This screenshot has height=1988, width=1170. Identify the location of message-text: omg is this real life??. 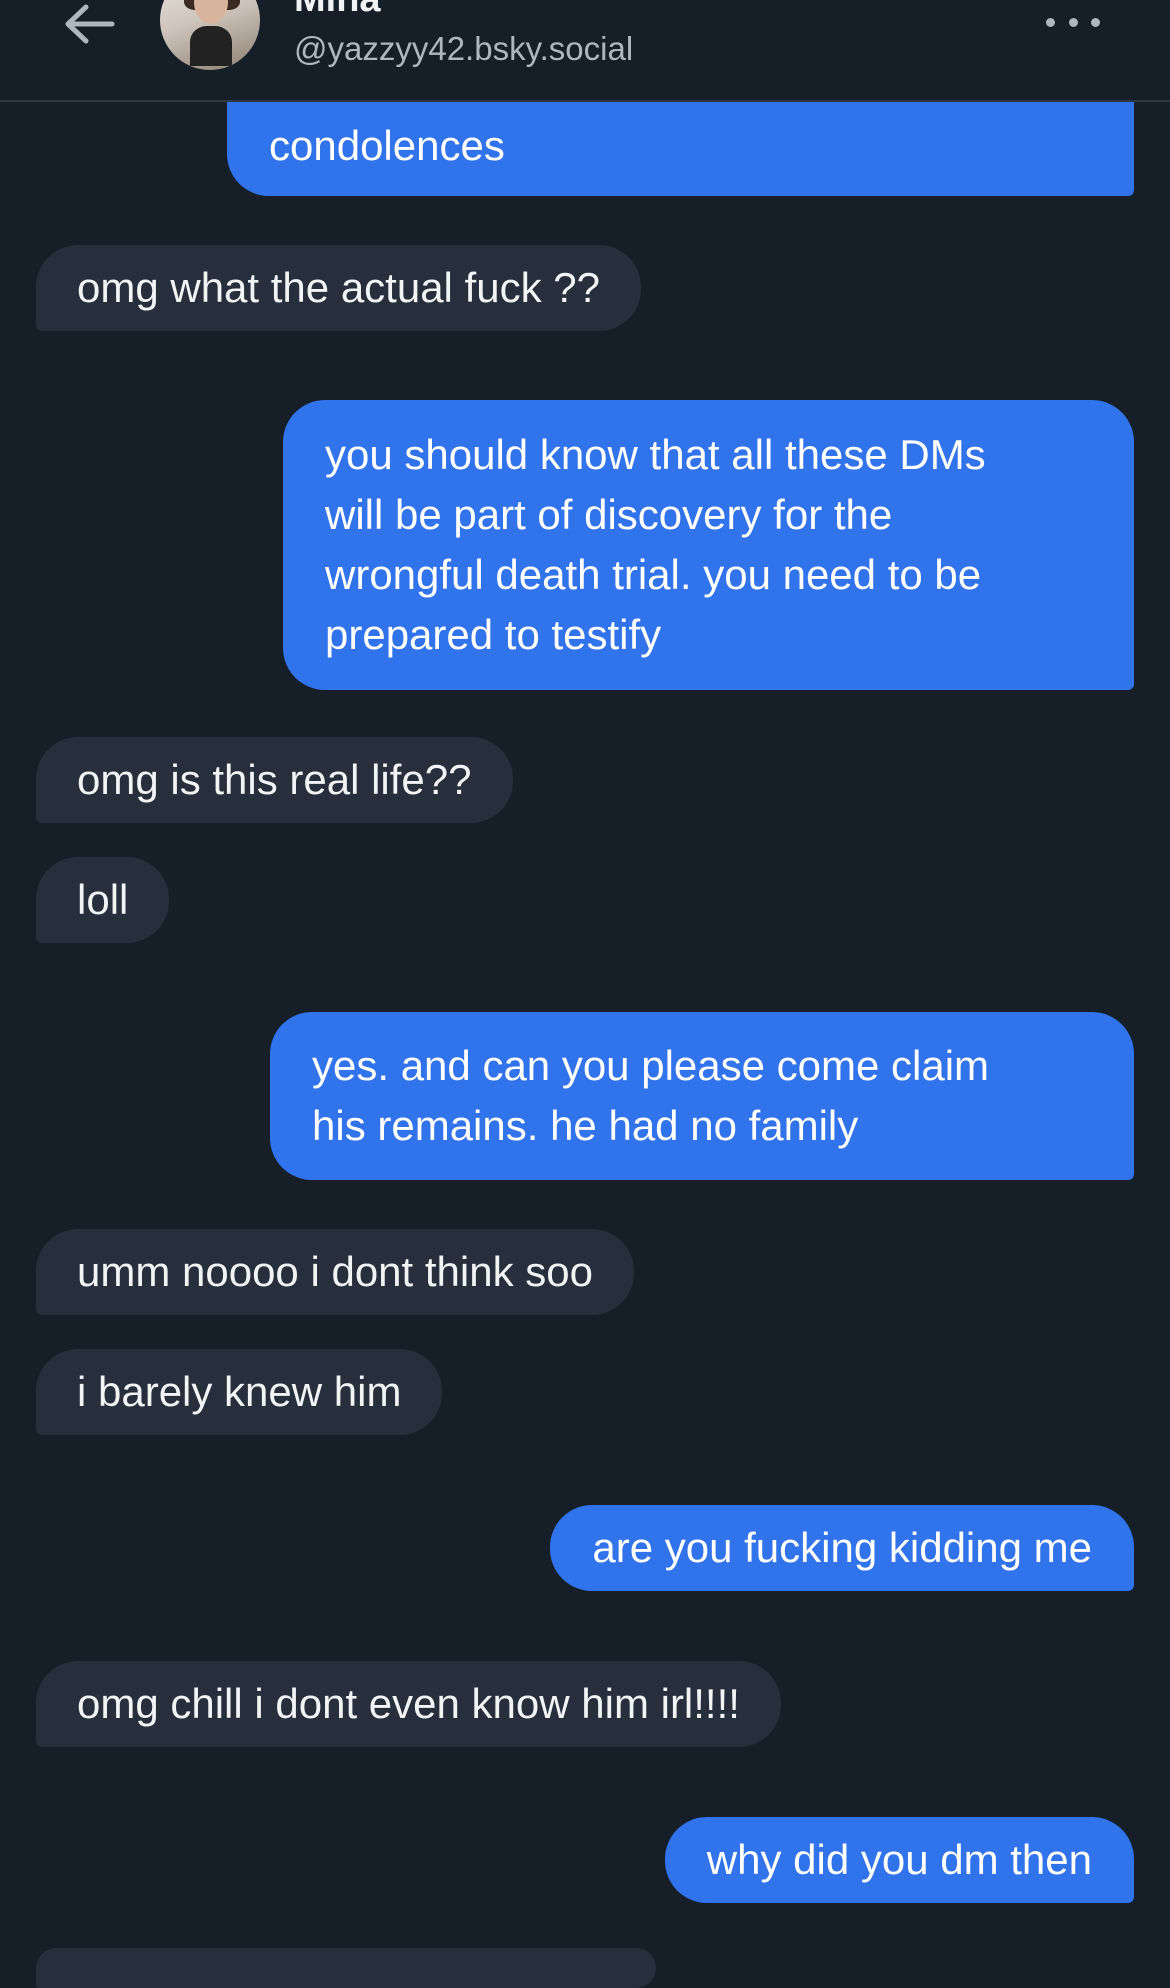
(274, 779).